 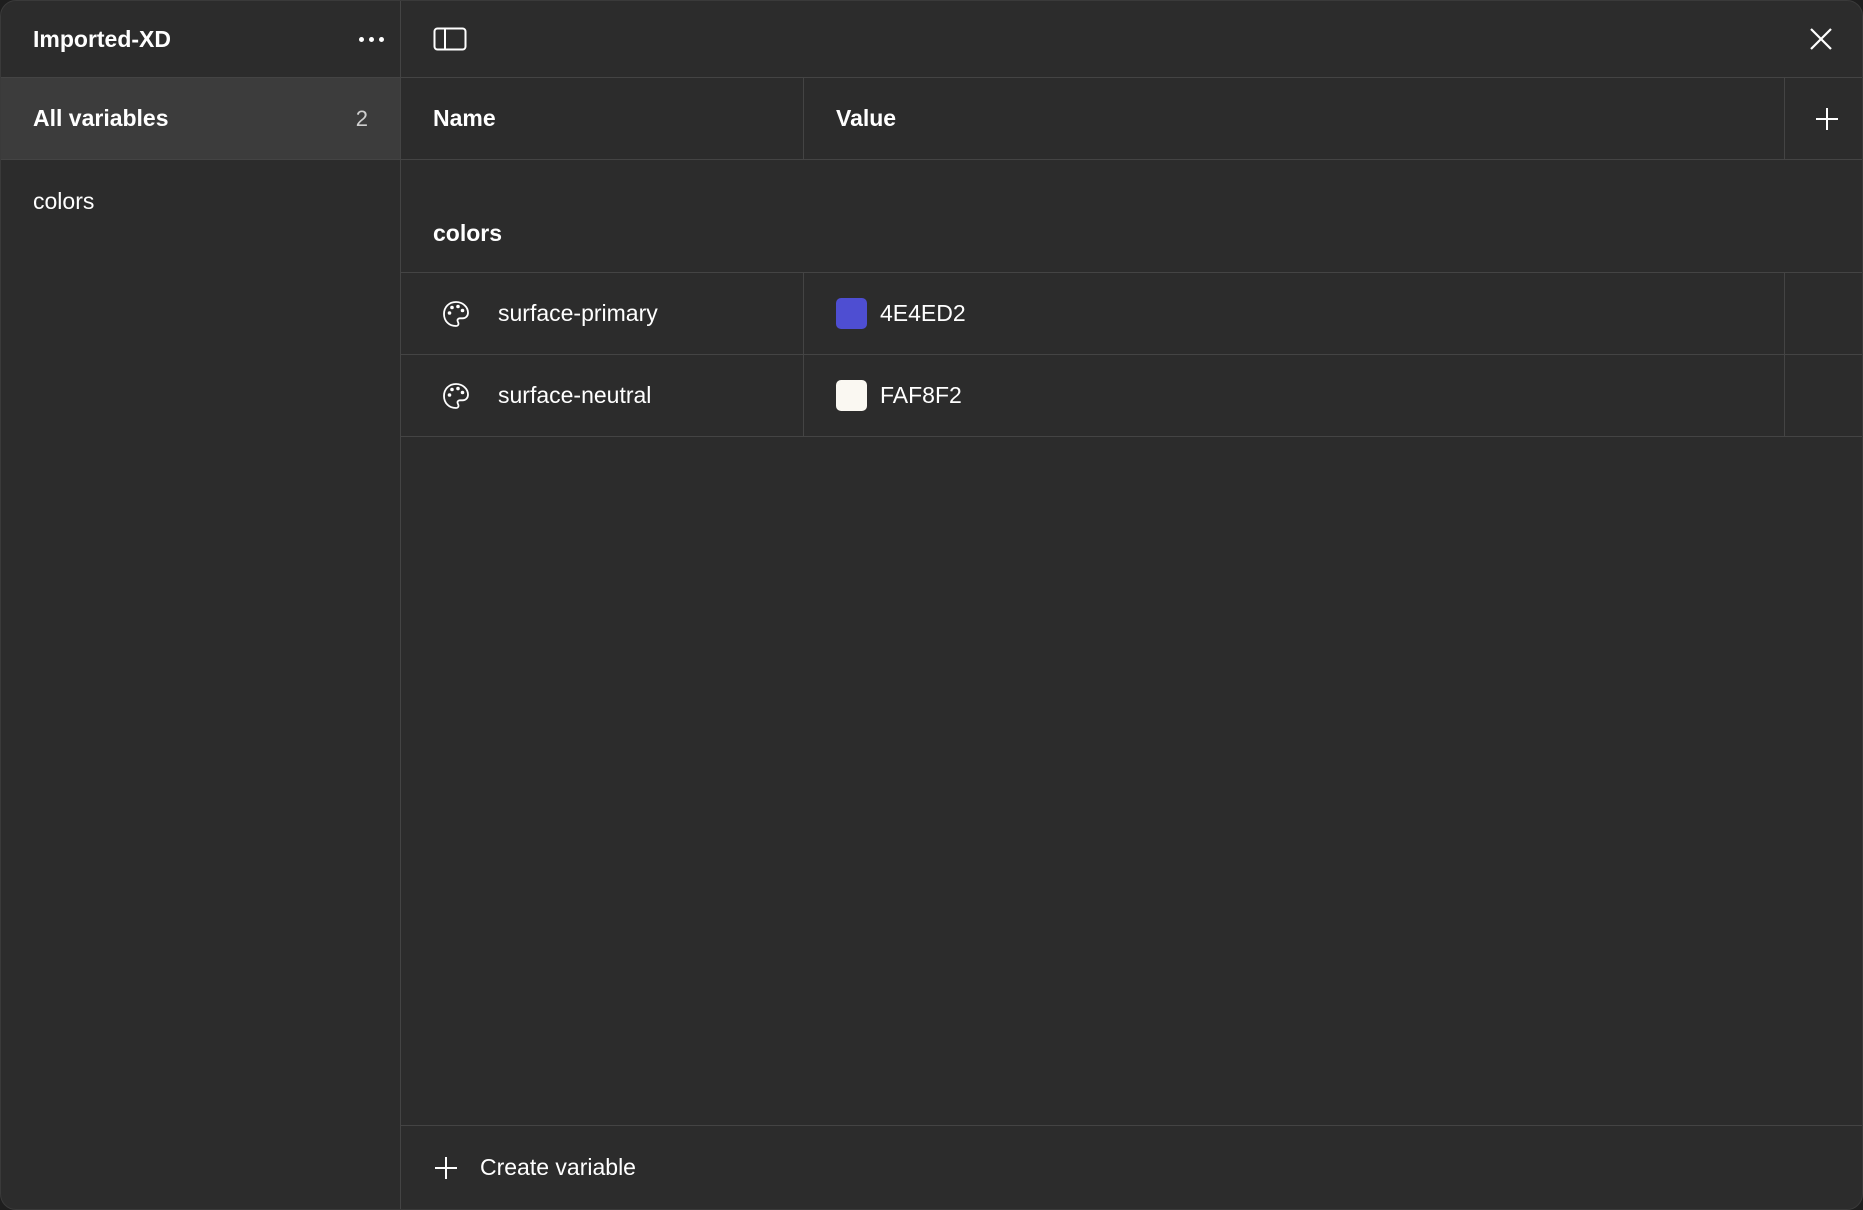 I want to click on sidebar-item-colors: colors, so click(x=200, y=201).